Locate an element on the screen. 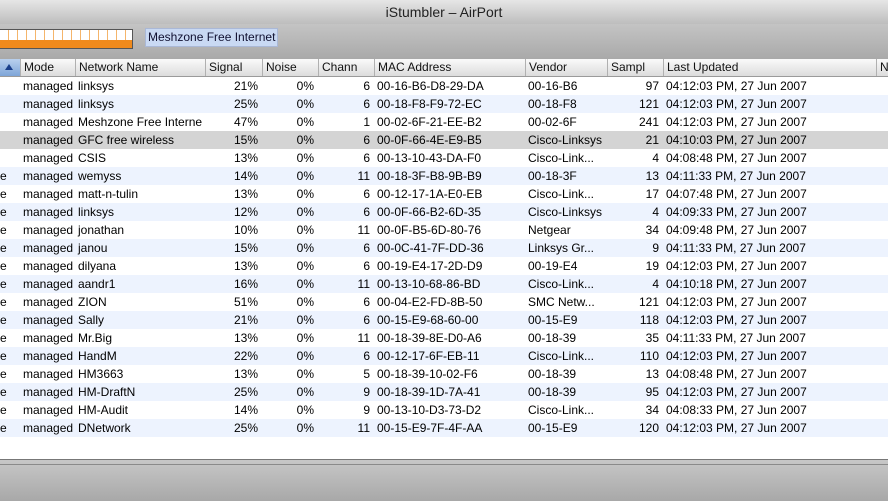 The image size is (888, 501). cell-samples: 110 is located at coordinates (649, 356).